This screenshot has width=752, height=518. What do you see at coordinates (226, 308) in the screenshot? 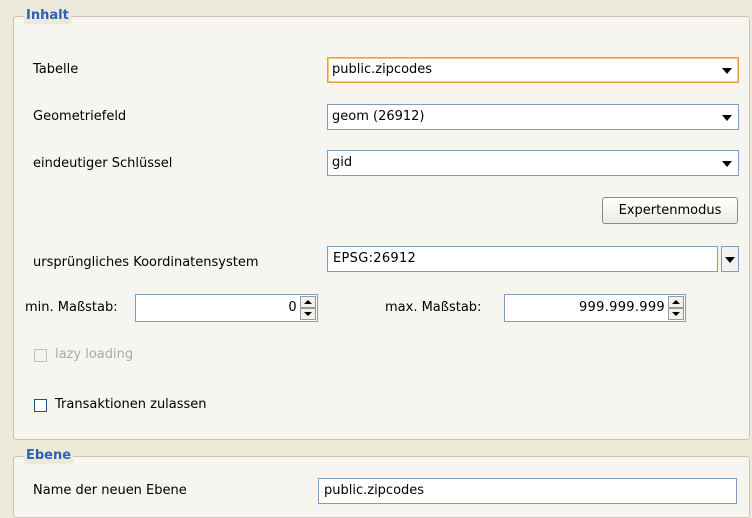
I see `min-scale-spinbox: 0` at bounding box center [226, 308].